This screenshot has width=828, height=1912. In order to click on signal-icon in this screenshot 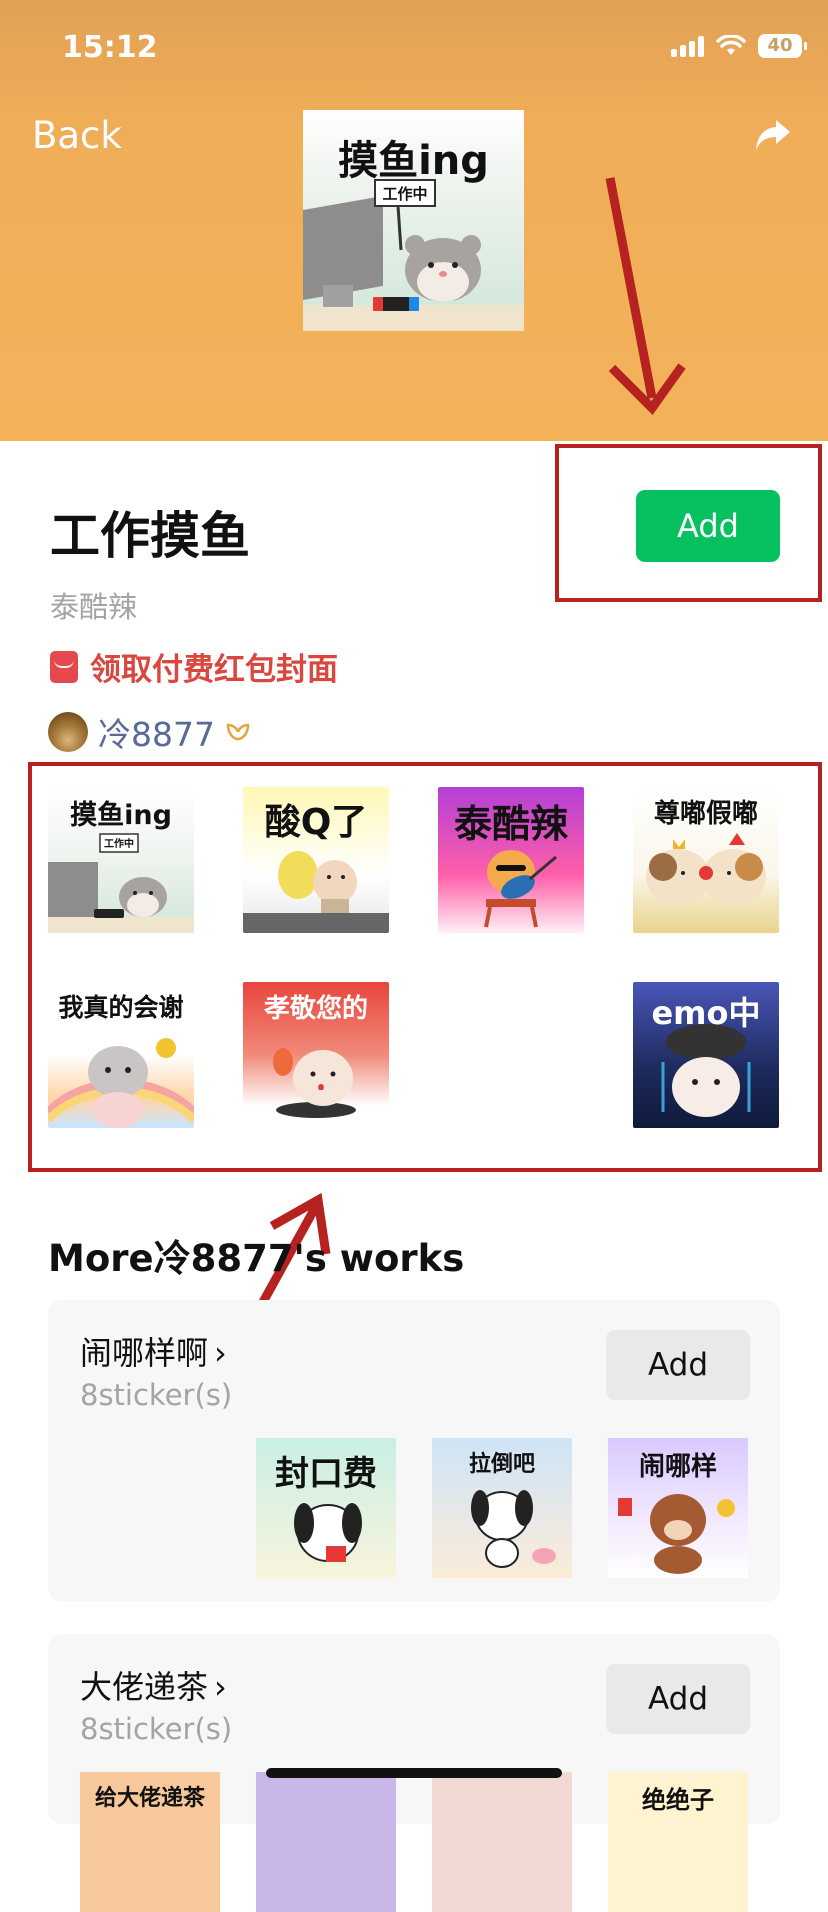, I will do `click(687, 46)`.